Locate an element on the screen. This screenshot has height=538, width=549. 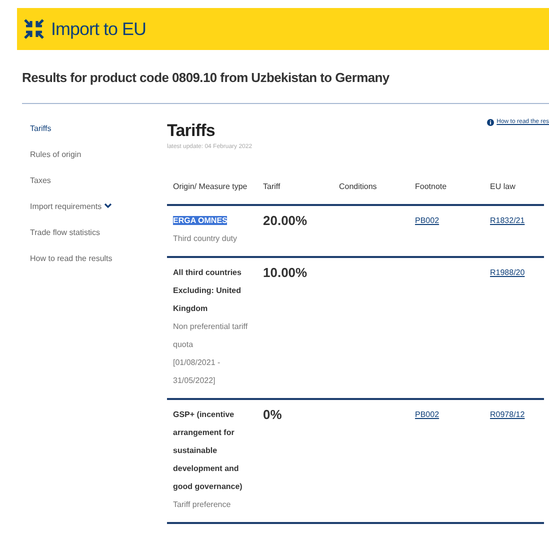
sidebar-item: Rules of origin is located at coordinates (98, 161).